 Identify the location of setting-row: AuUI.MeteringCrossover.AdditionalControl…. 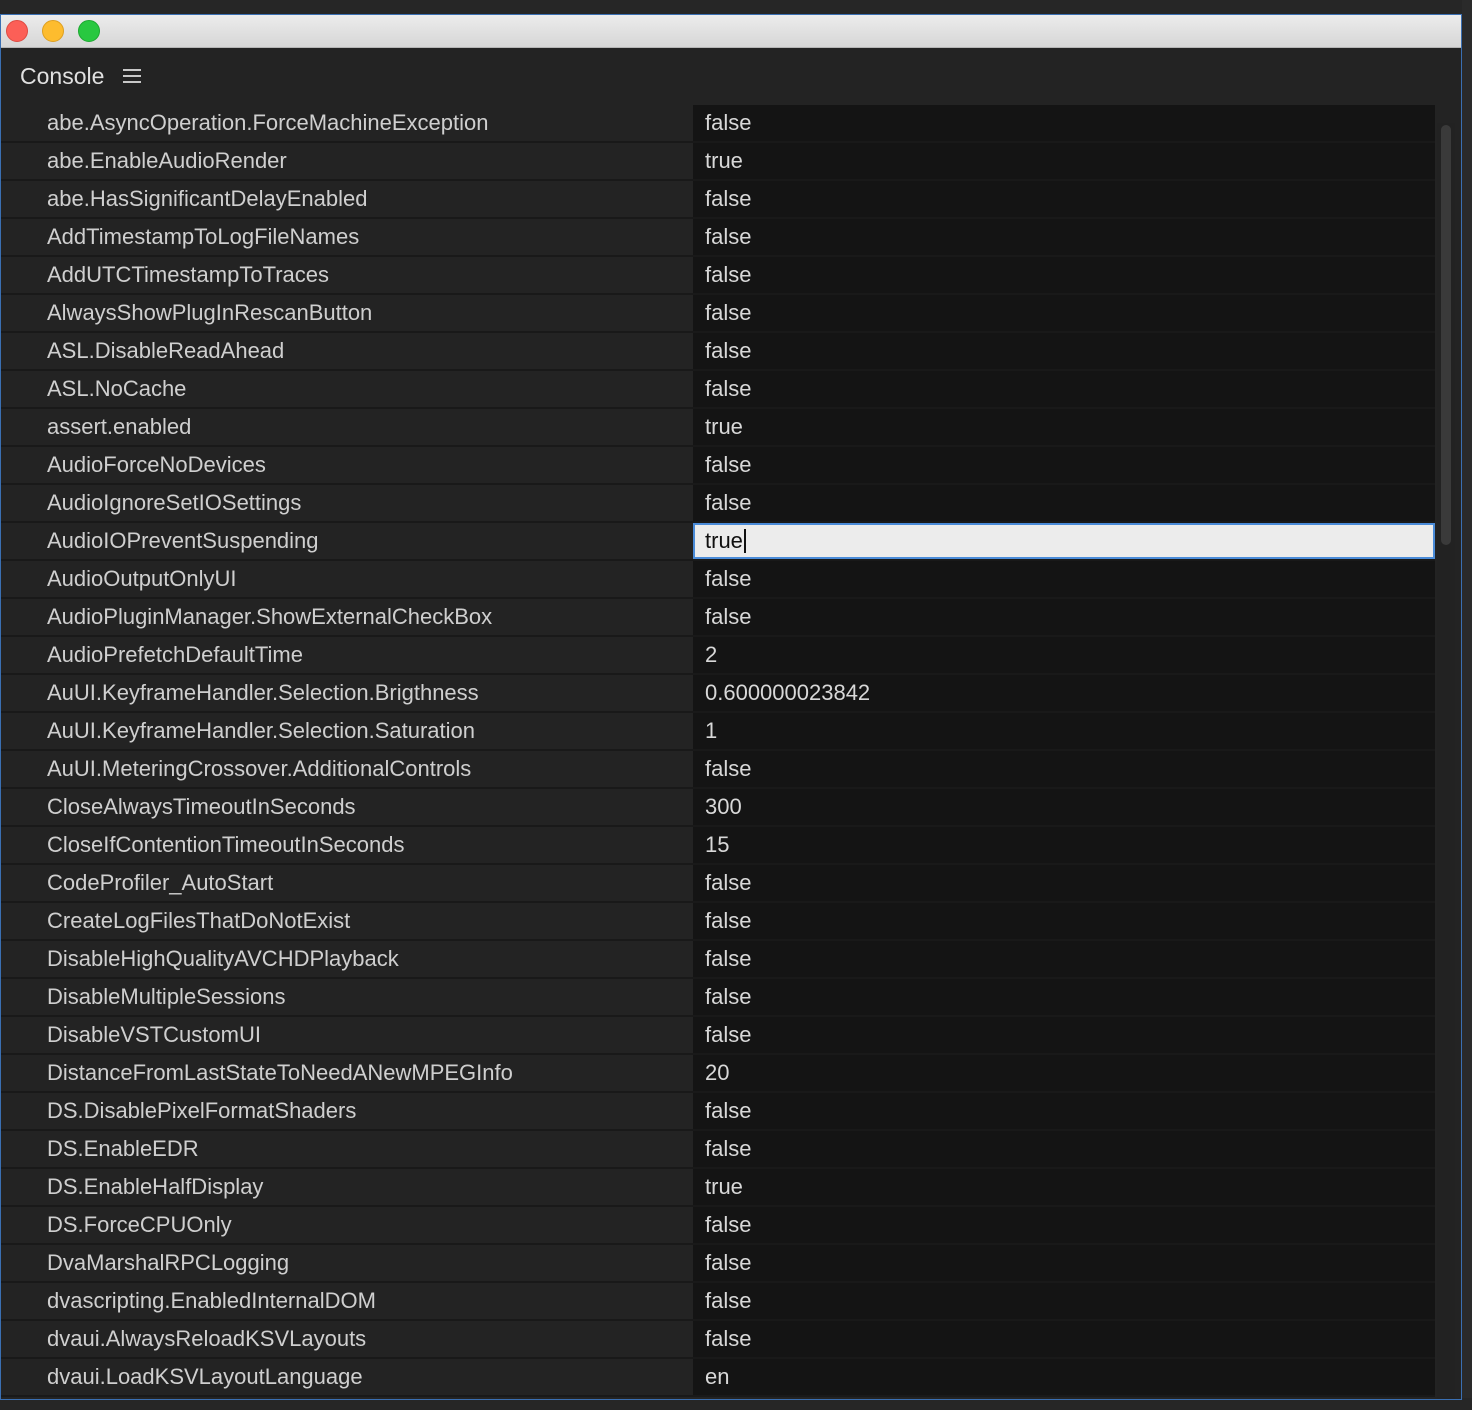
(718, 770).